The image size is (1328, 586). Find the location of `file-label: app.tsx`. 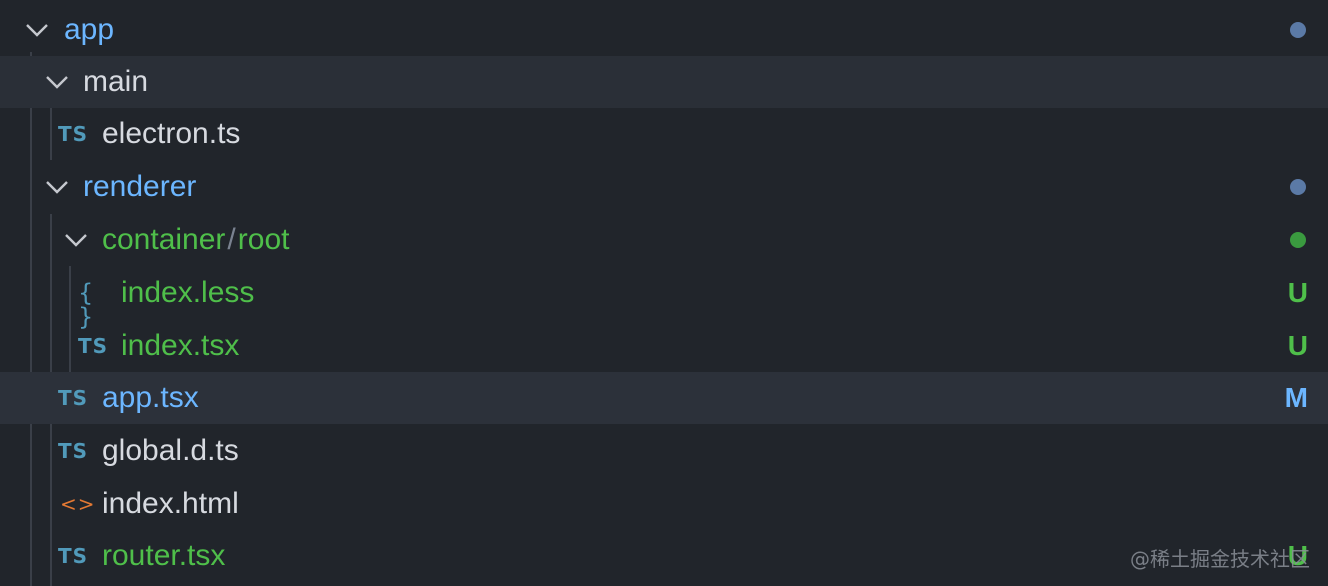

file-label: app.tsx is located at coordinates (150, 397).